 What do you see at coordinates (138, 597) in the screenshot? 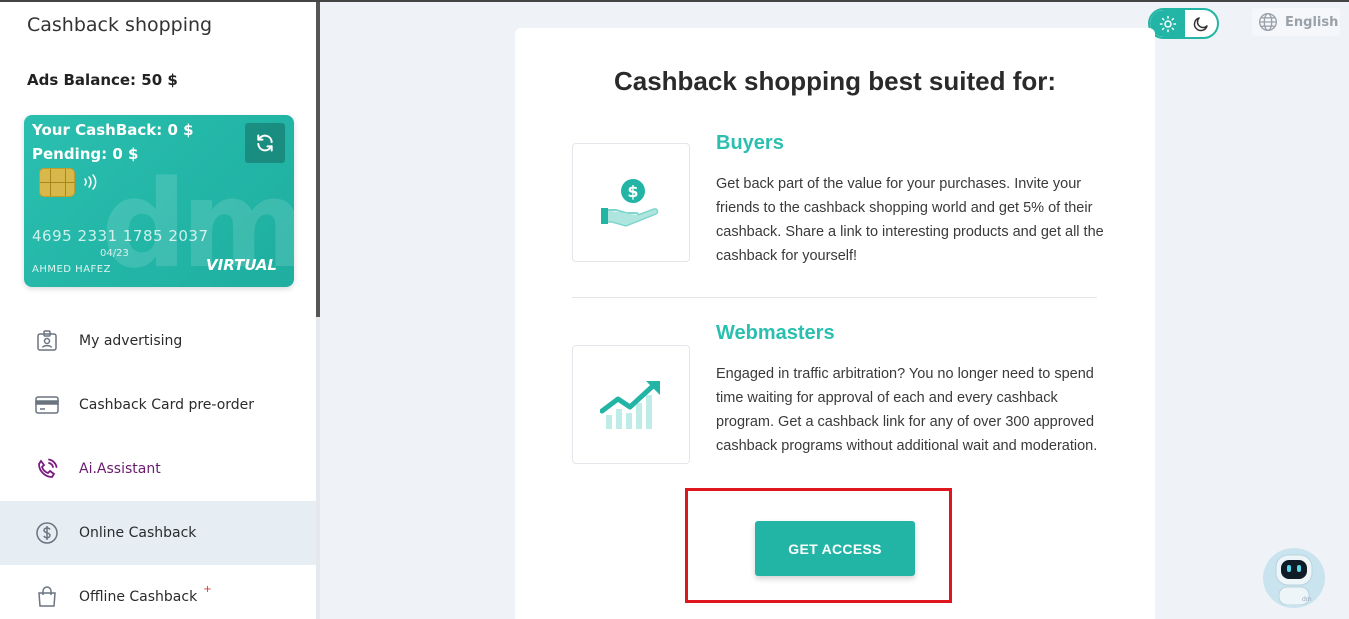
I see `sidebar-item-label: Offline Cashback` at bounding box center [138, 597].